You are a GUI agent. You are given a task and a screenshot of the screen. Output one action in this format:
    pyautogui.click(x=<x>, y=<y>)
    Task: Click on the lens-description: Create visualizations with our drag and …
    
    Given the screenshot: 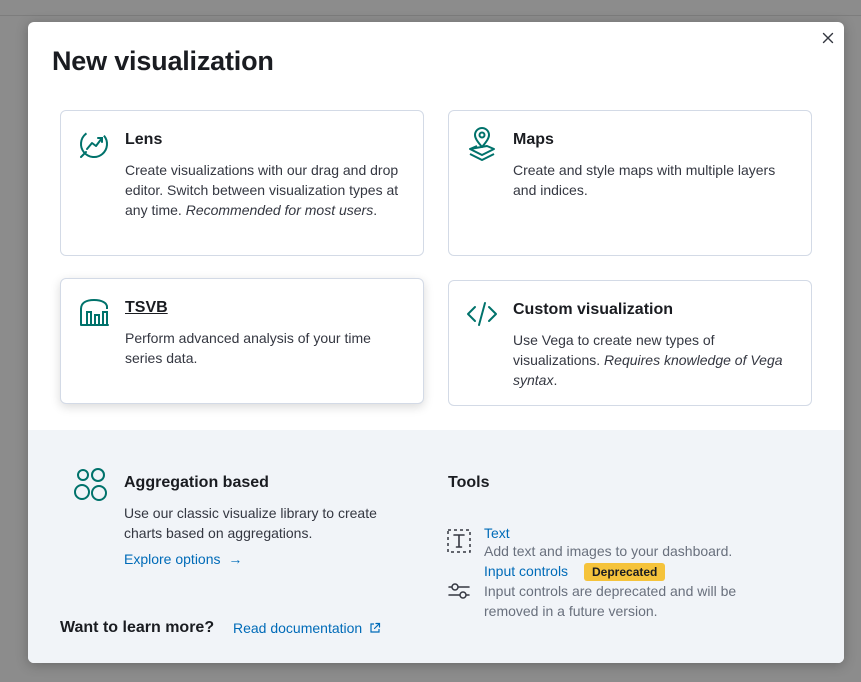 What is the action you would take?
    pyautogui.click(x=267, y=190)
    